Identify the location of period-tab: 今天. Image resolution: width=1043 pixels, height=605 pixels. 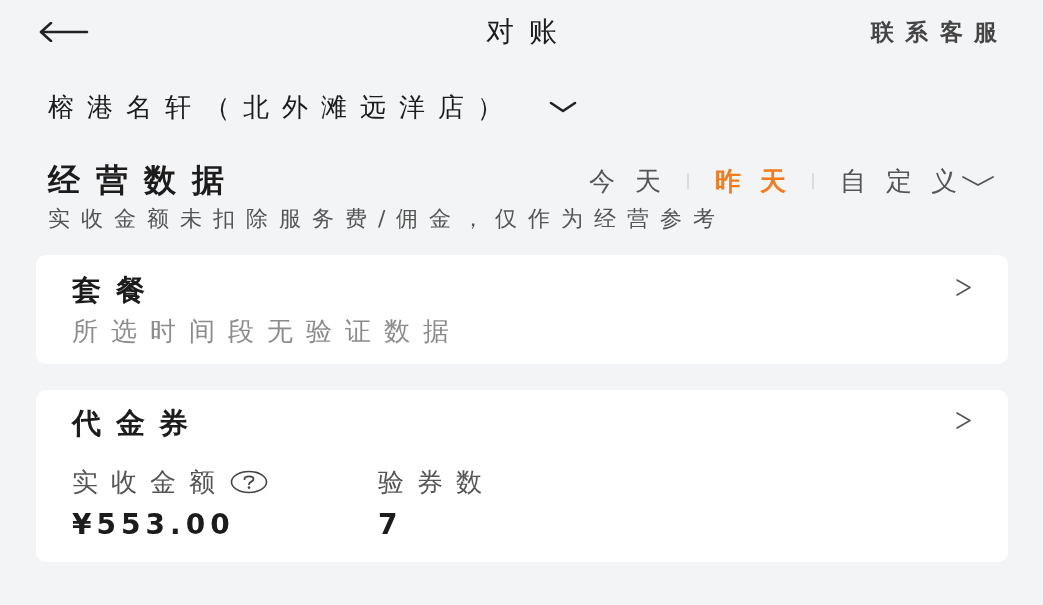
(625, 181).